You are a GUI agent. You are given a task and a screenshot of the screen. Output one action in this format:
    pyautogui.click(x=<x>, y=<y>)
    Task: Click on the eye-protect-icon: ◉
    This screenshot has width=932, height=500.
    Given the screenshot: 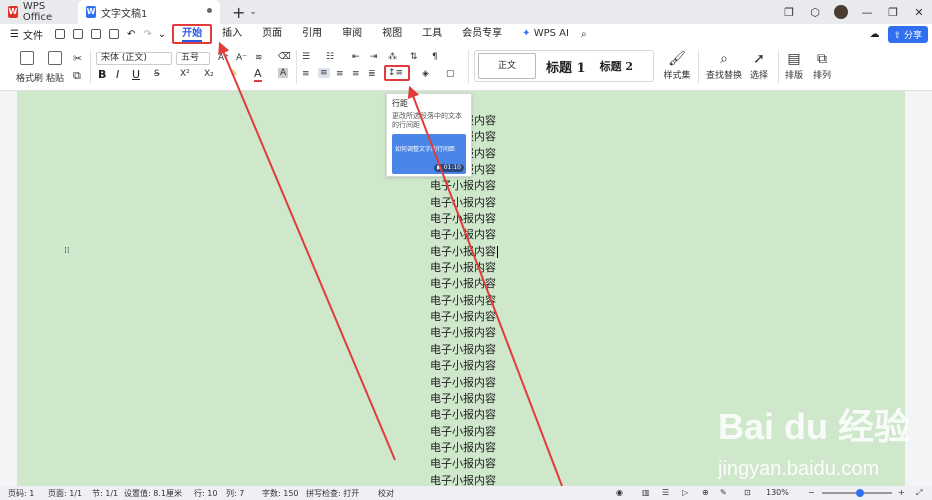 What is the action you would take?
    pyautogui.click(x=619, y=492)
    